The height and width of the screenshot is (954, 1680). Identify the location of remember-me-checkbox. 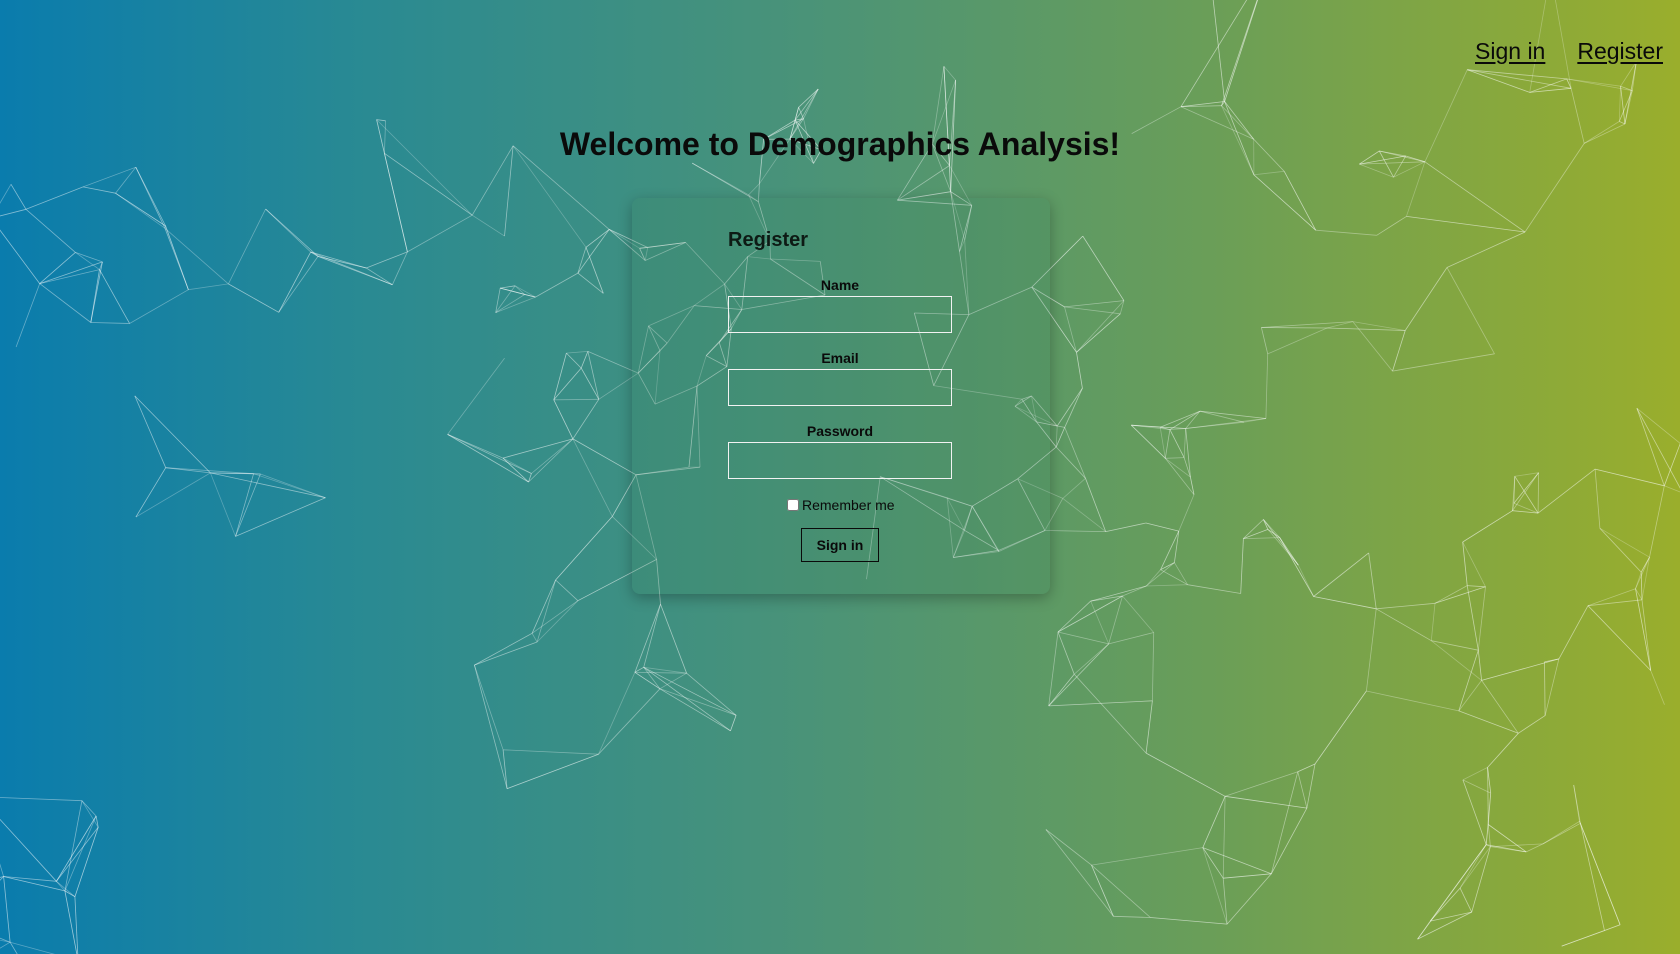
(793, 505).